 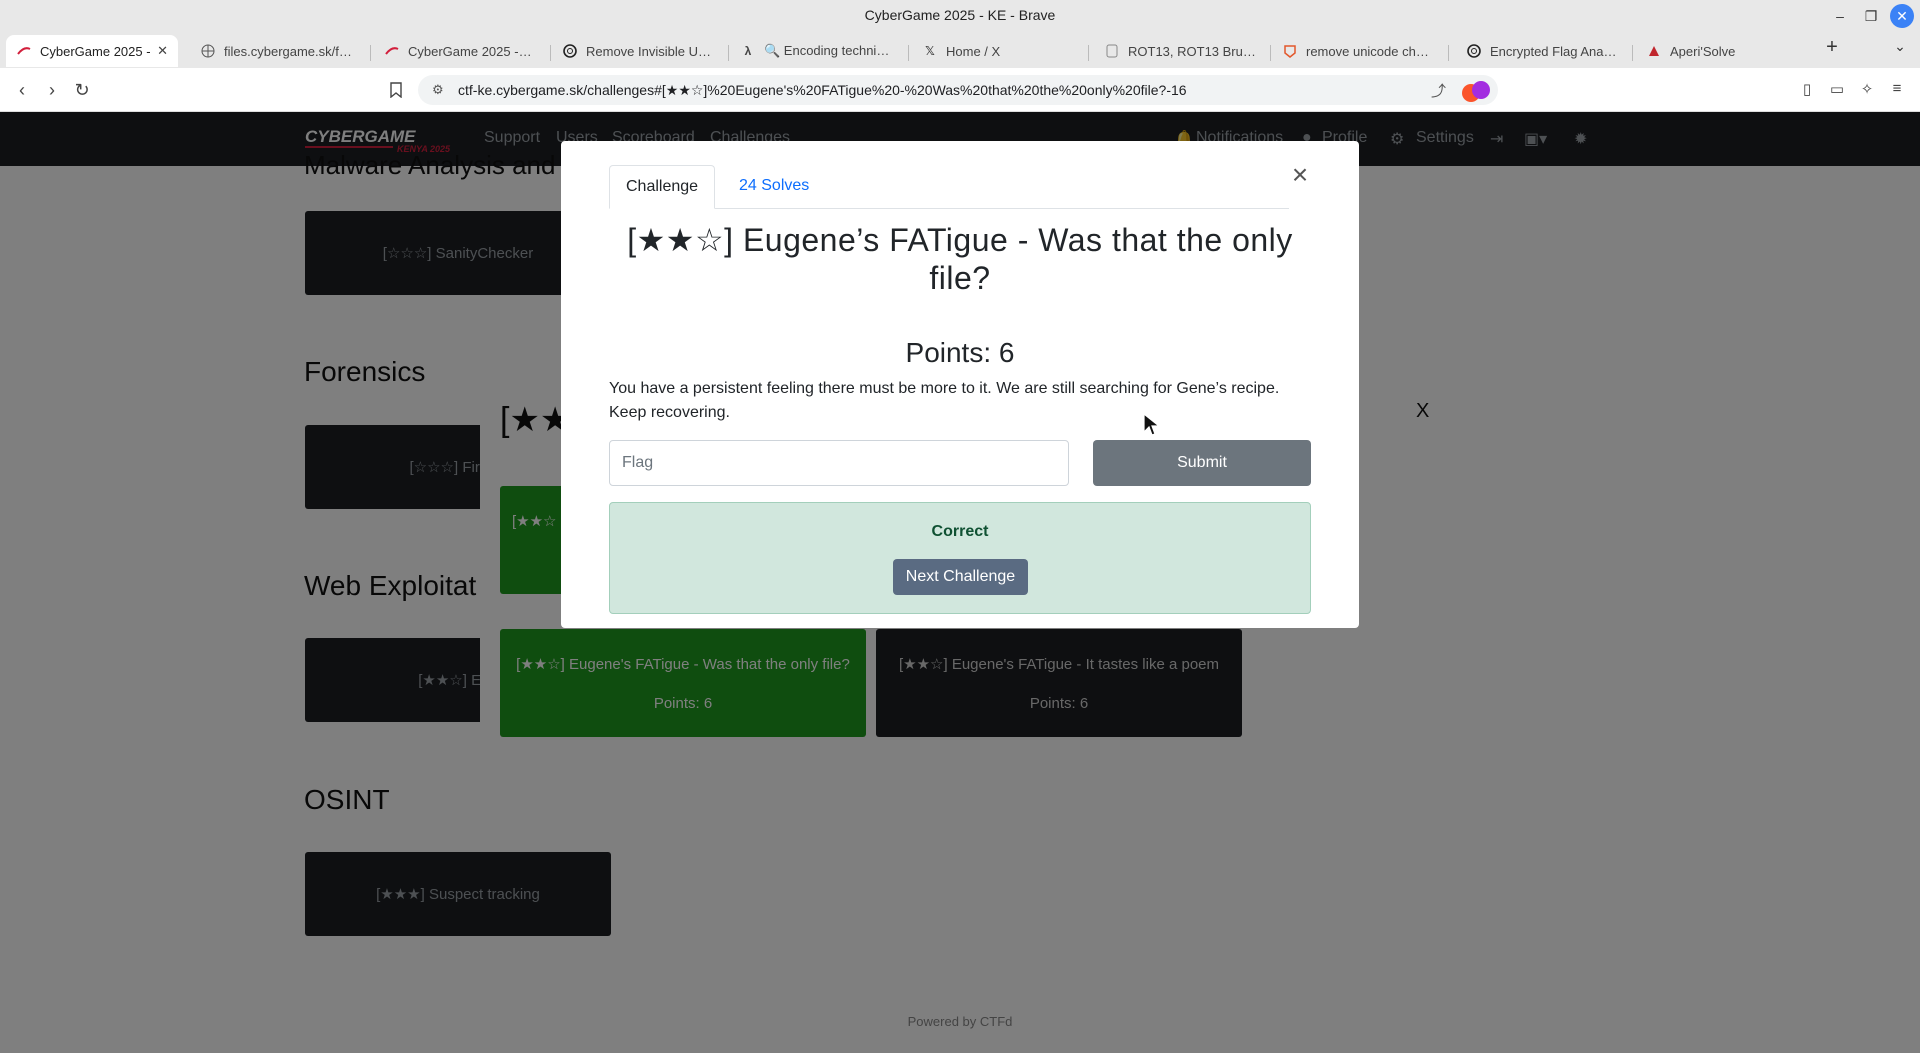 What do you see at coordinates (960, 558) in the screenshot?
I see `result-alert: Correct Next Challenge` at bounding box center [960, 558].